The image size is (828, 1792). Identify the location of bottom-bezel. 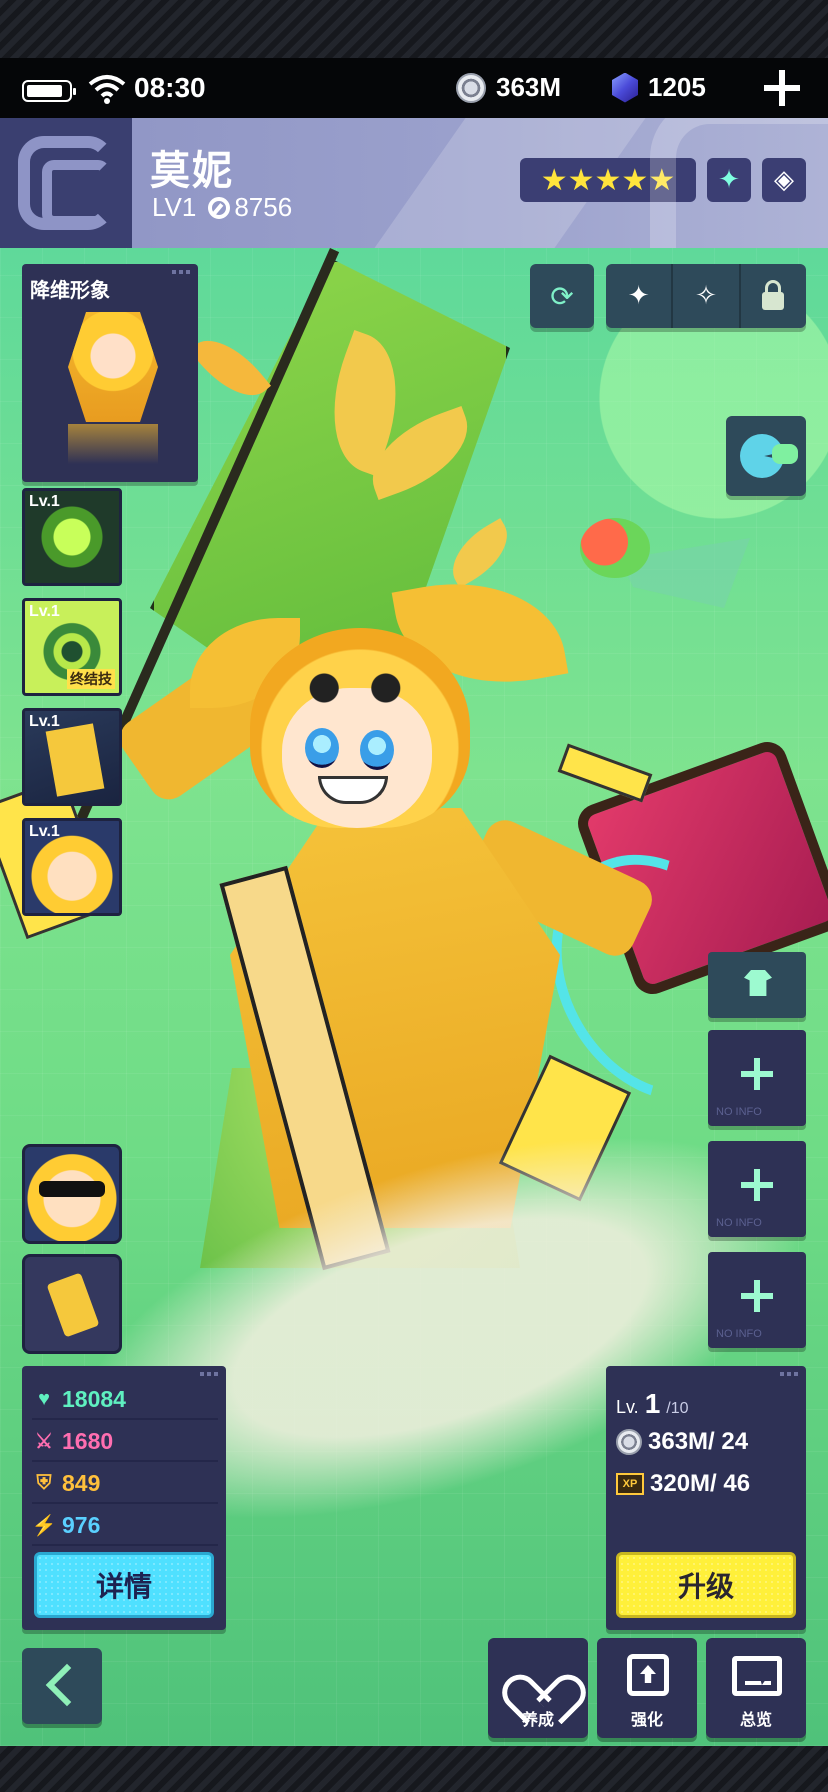
(414, 1769).